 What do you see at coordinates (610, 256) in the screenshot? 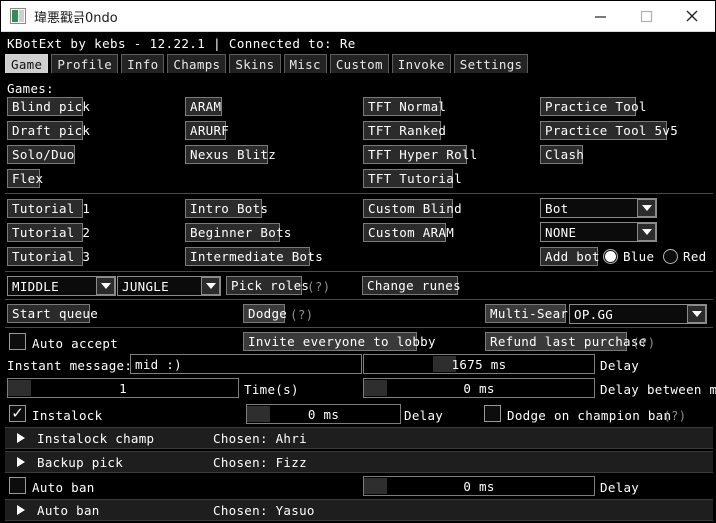
I see `team-blue-radio` at bounding box center [610, 256].